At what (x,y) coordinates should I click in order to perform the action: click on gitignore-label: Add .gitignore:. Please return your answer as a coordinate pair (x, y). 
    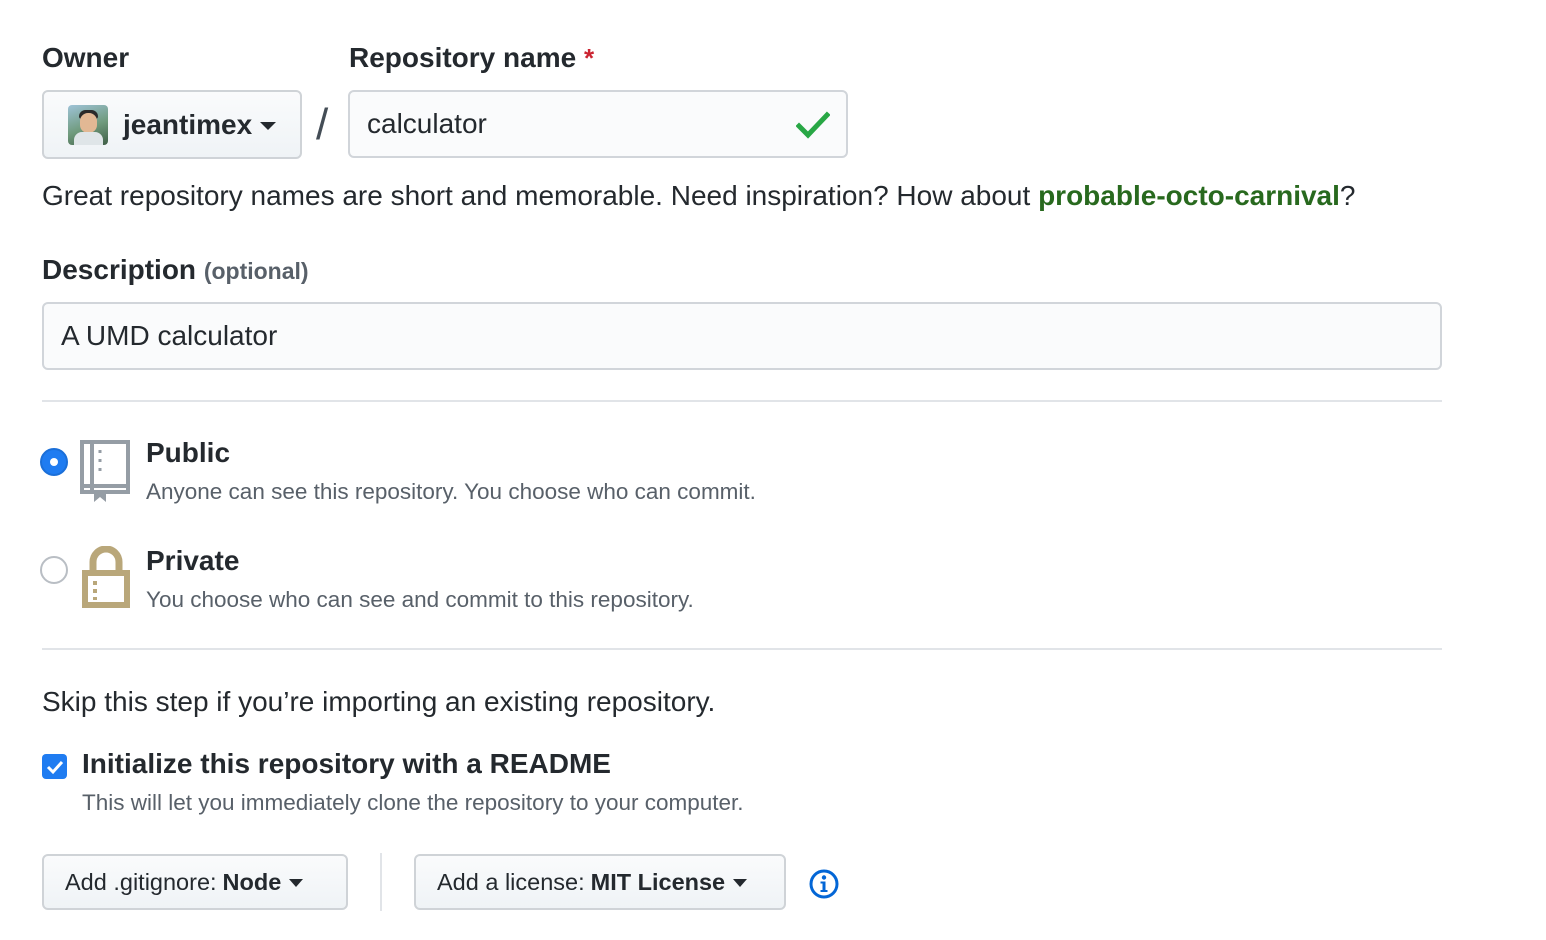
    Looking at the image, I should click on (141, 881).